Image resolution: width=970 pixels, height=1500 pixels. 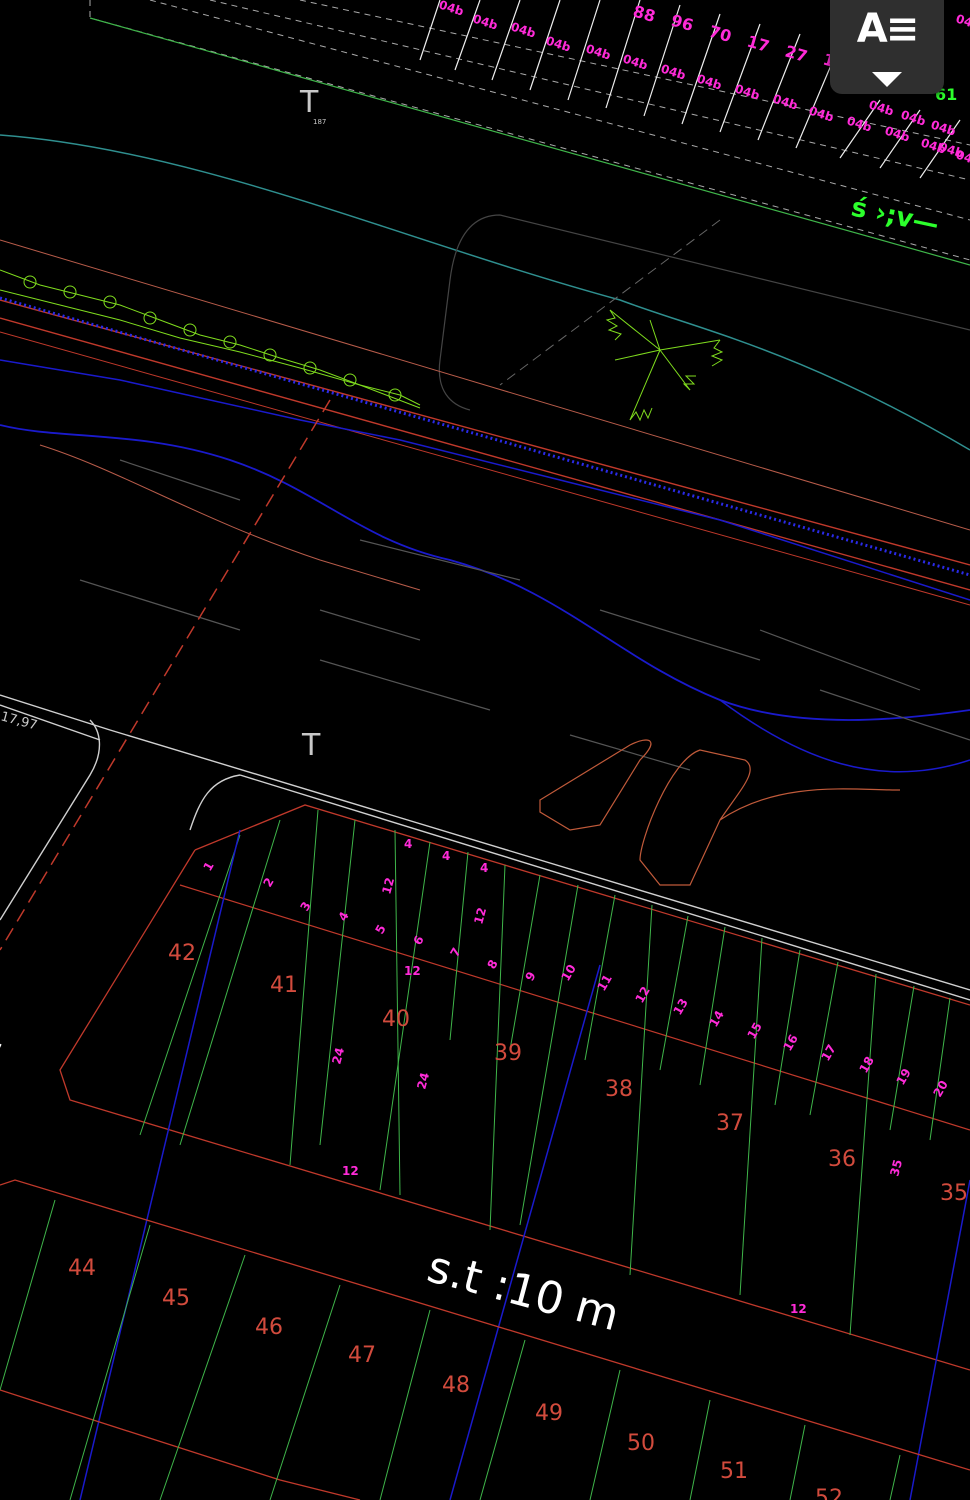 What do you see at coordinates (866, 1064) in the screenshot?
I see `lot-number-label: 18` at bounding box center [866, 1064].